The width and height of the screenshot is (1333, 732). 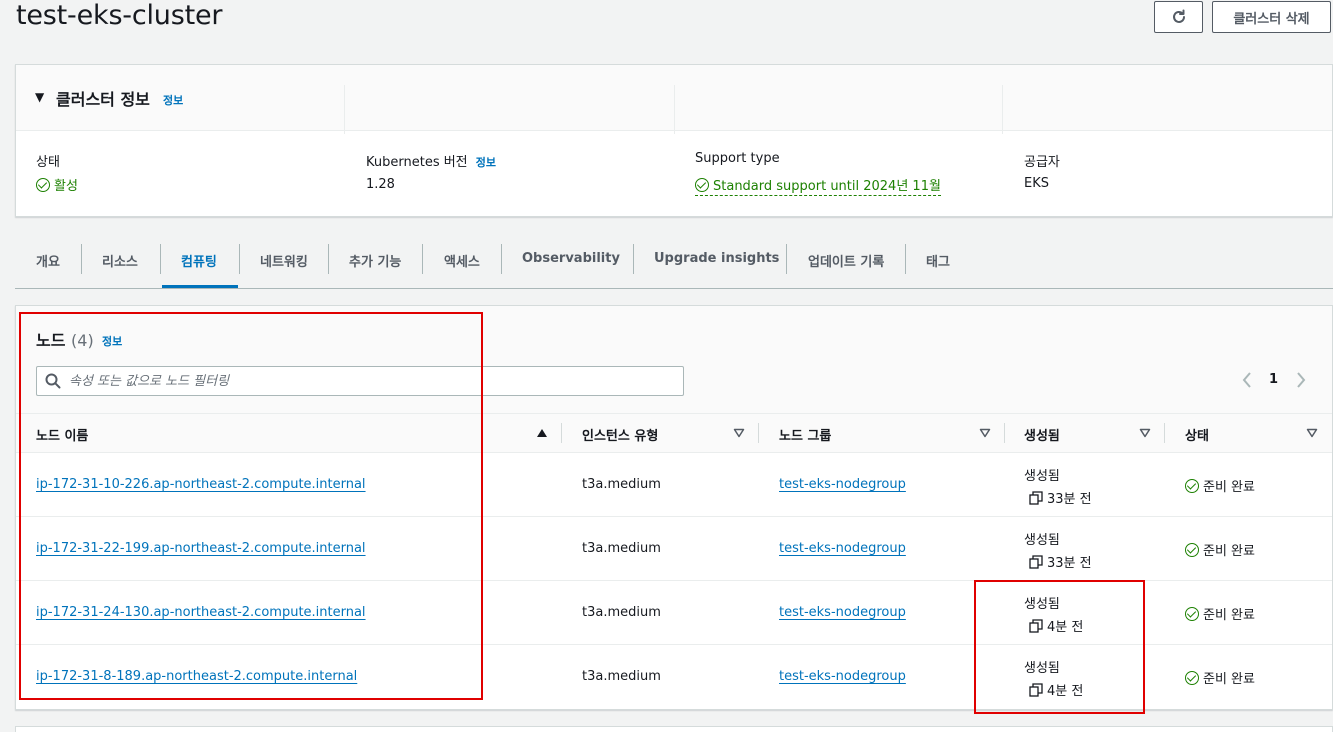 I want to click on column-header-status: 상태, so click(x=1197, y=434).